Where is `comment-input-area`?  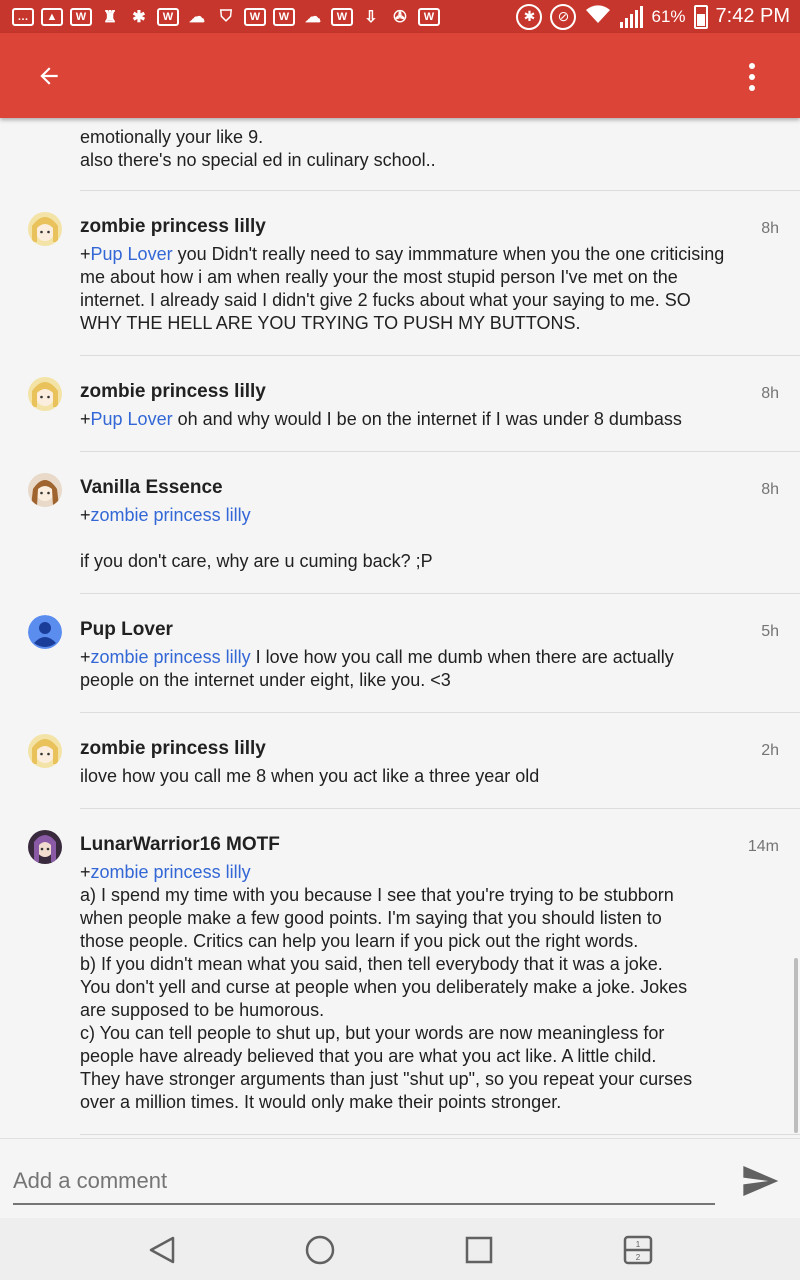
comment-input-area is located at coordinates (400, 1178).